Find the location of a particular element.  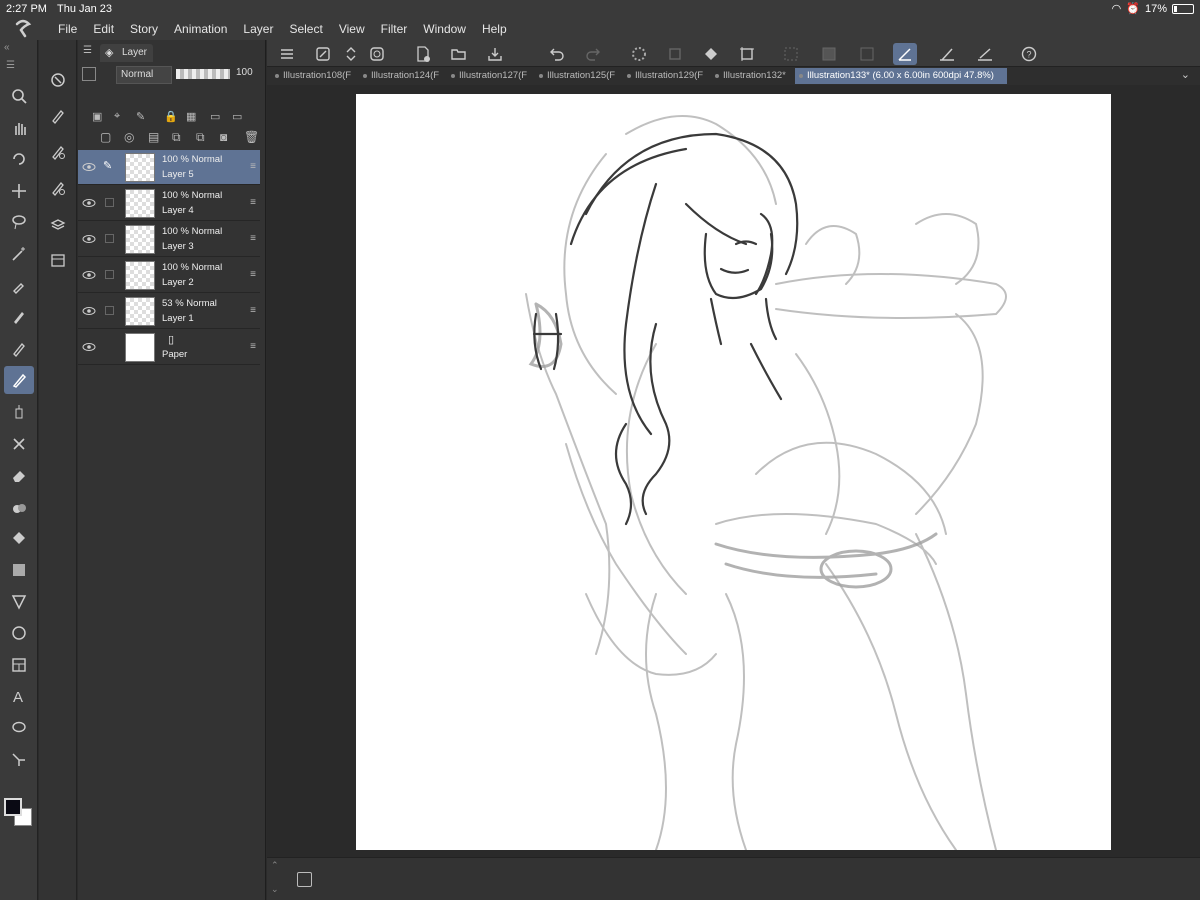

text-icon: A is located at coordinates (19, 696).